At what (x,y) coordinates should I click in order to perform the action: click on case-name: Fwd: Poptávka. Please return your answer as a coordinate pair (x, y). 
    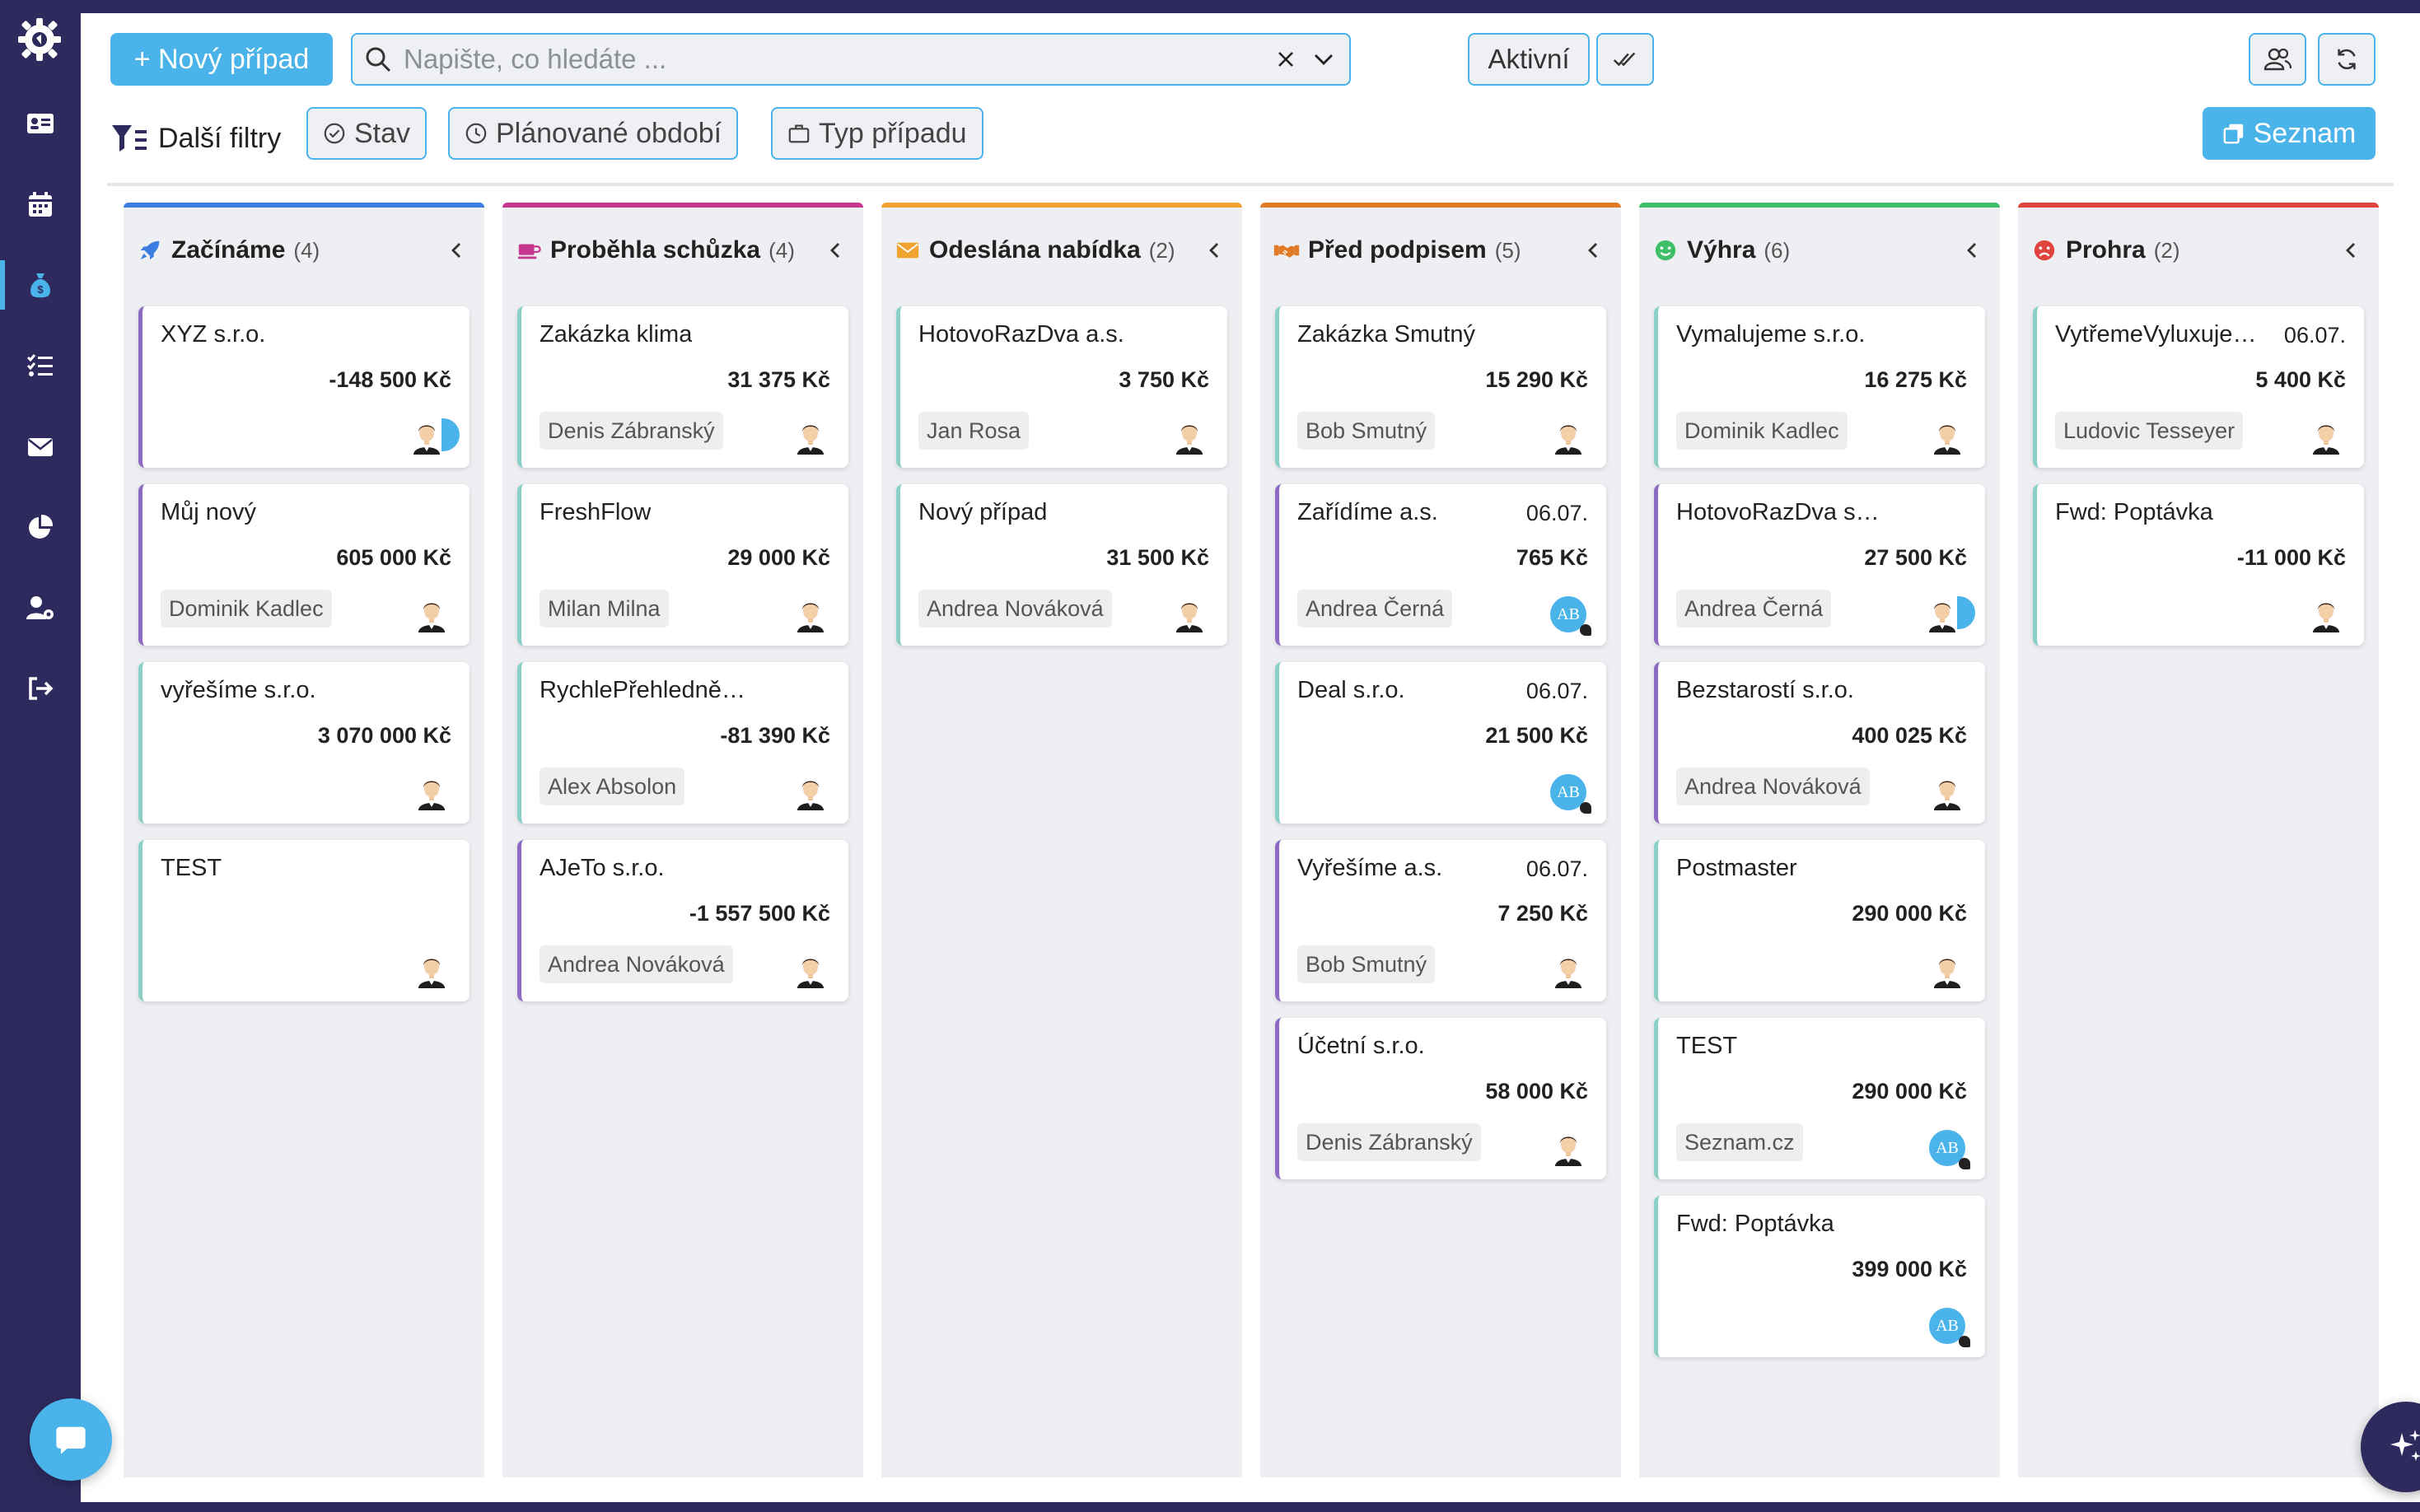
    Looking at the image, I should click on (2134, 512).